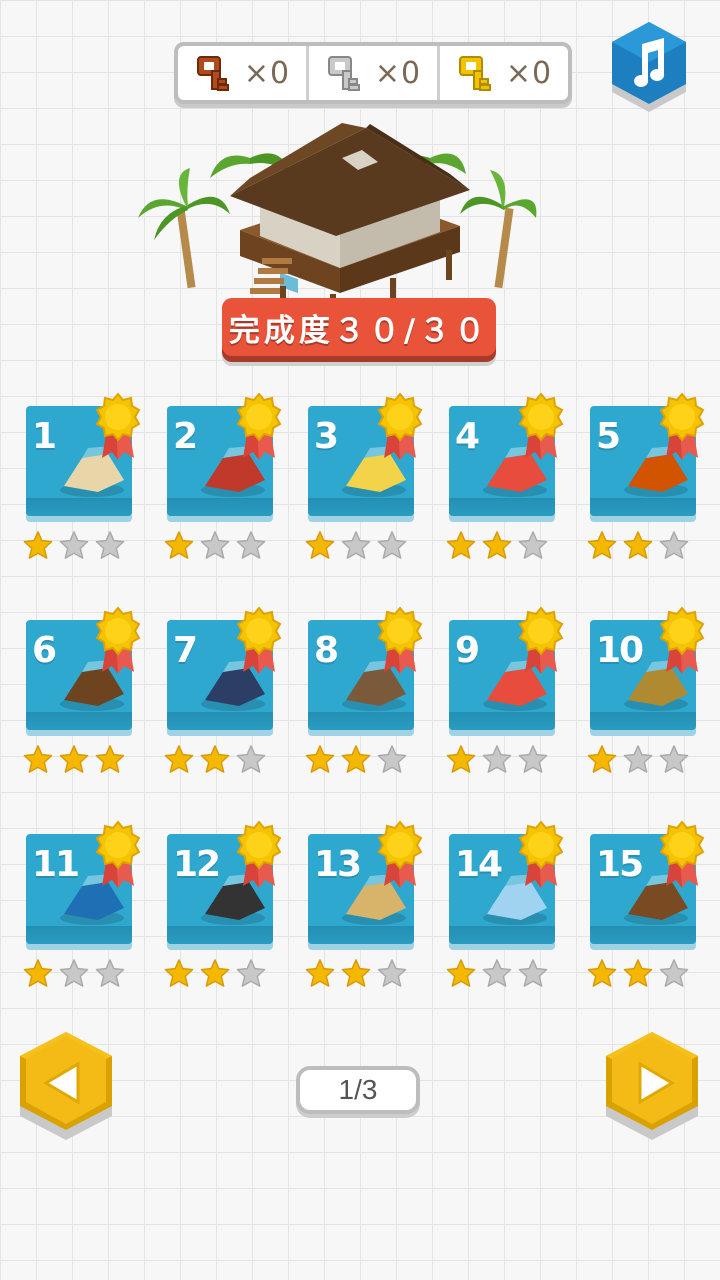 Image resolution: width=720 pixels, height=1280 pixels. I want to click on level-7-button: 7, so click(223, 693).